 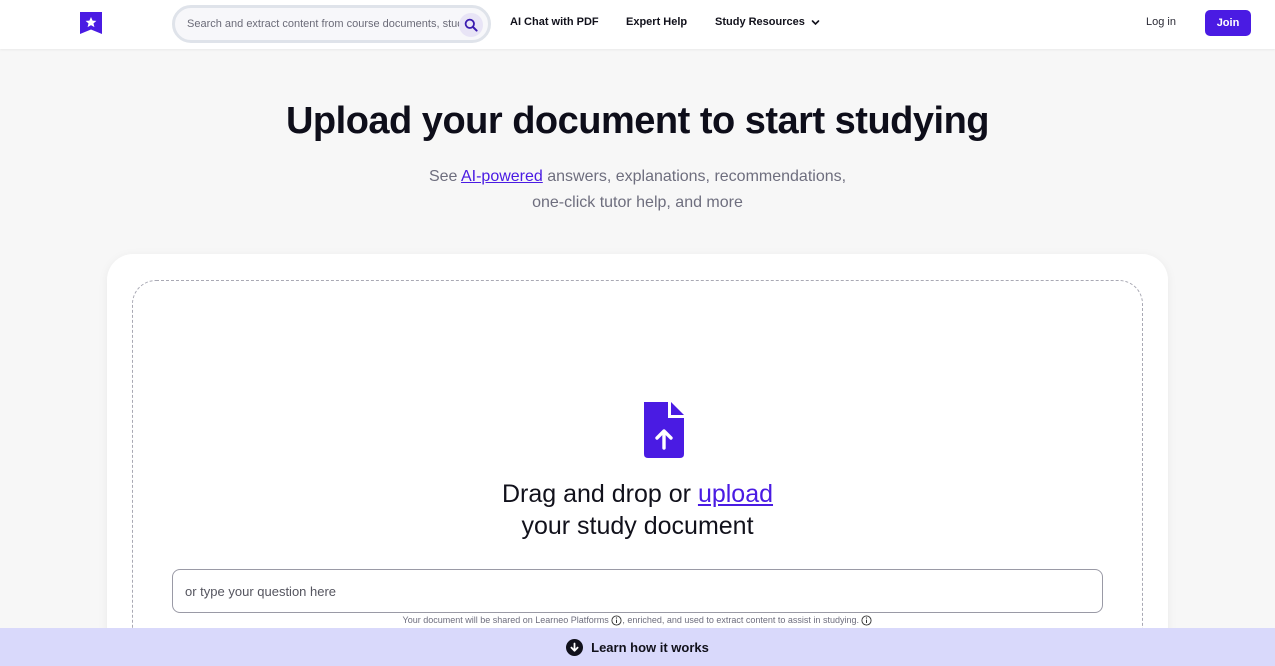 I want to click on nav-expert-help-link: Expert Help, so click(x=656, y=22).